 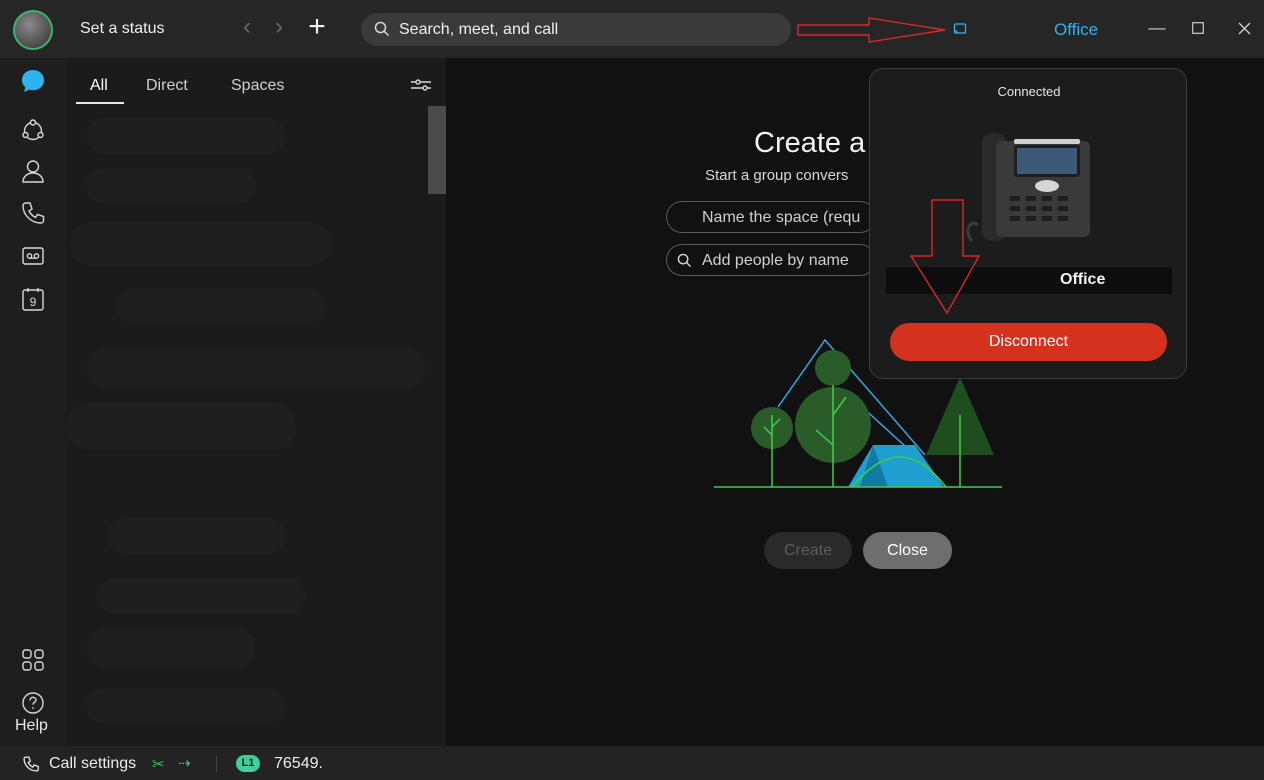 What do you see at coordinates (1028, 342) in the screenshot?
I see `disconnect-button: Disconnect` at bounding box center [1028, 342].